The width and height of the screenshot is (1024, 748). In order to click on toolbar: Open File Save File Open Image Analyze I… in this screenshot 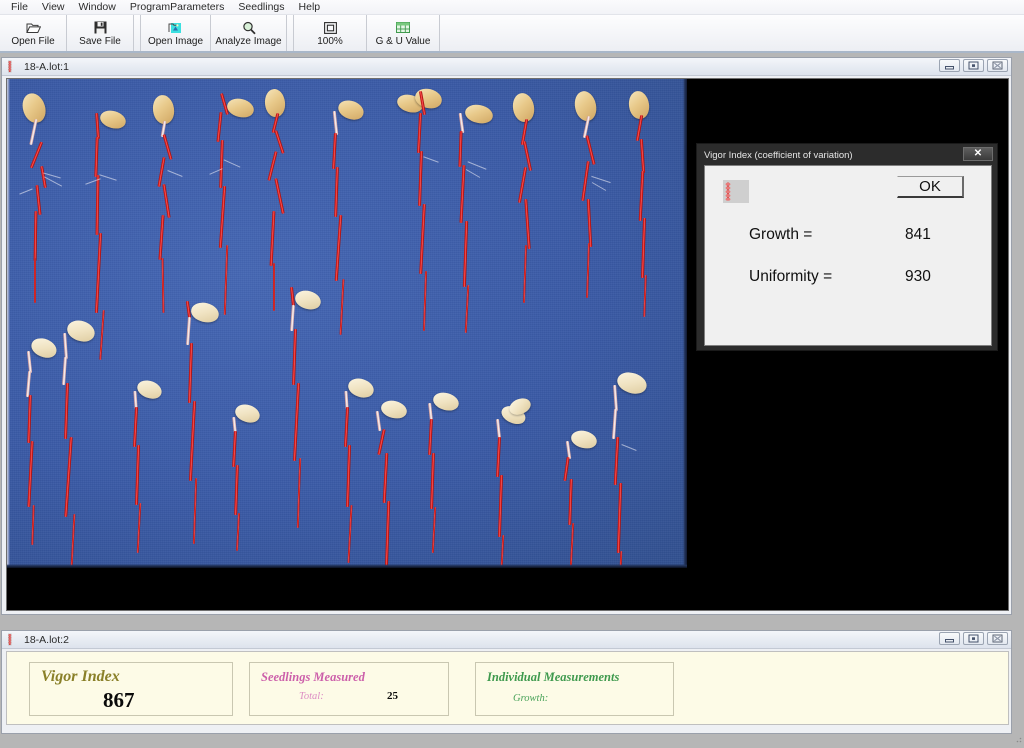, I will do `click(512, 34)`.